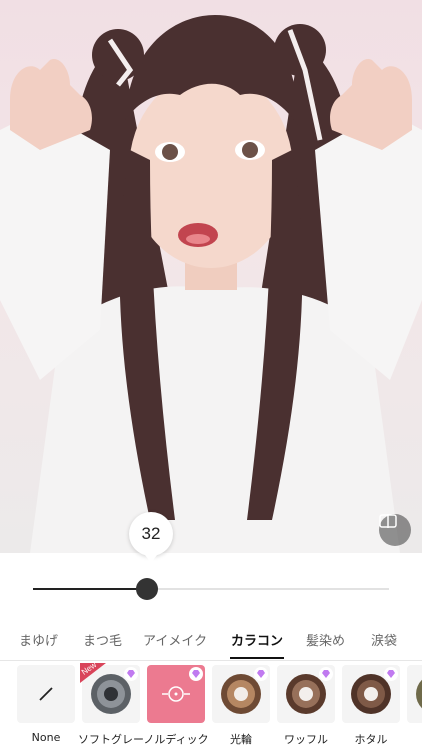 Image resolution: width=422 pixels, height=750 pixels. I want to click on tab-eye-makeup: アイメイク, so click(175, 639).